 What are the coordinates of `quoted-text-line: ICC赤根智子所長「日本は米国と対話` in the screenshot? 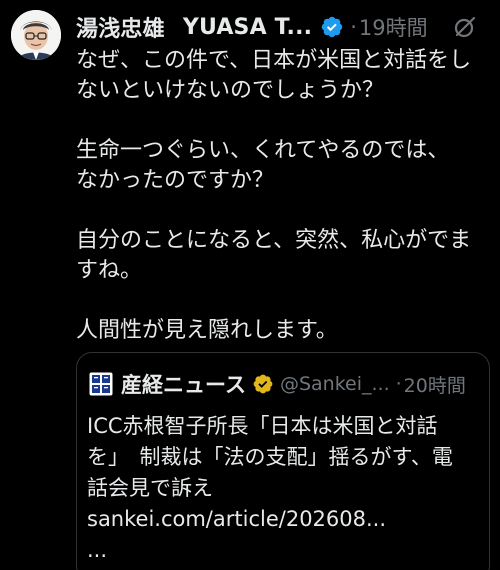 It's located at (262, 426).